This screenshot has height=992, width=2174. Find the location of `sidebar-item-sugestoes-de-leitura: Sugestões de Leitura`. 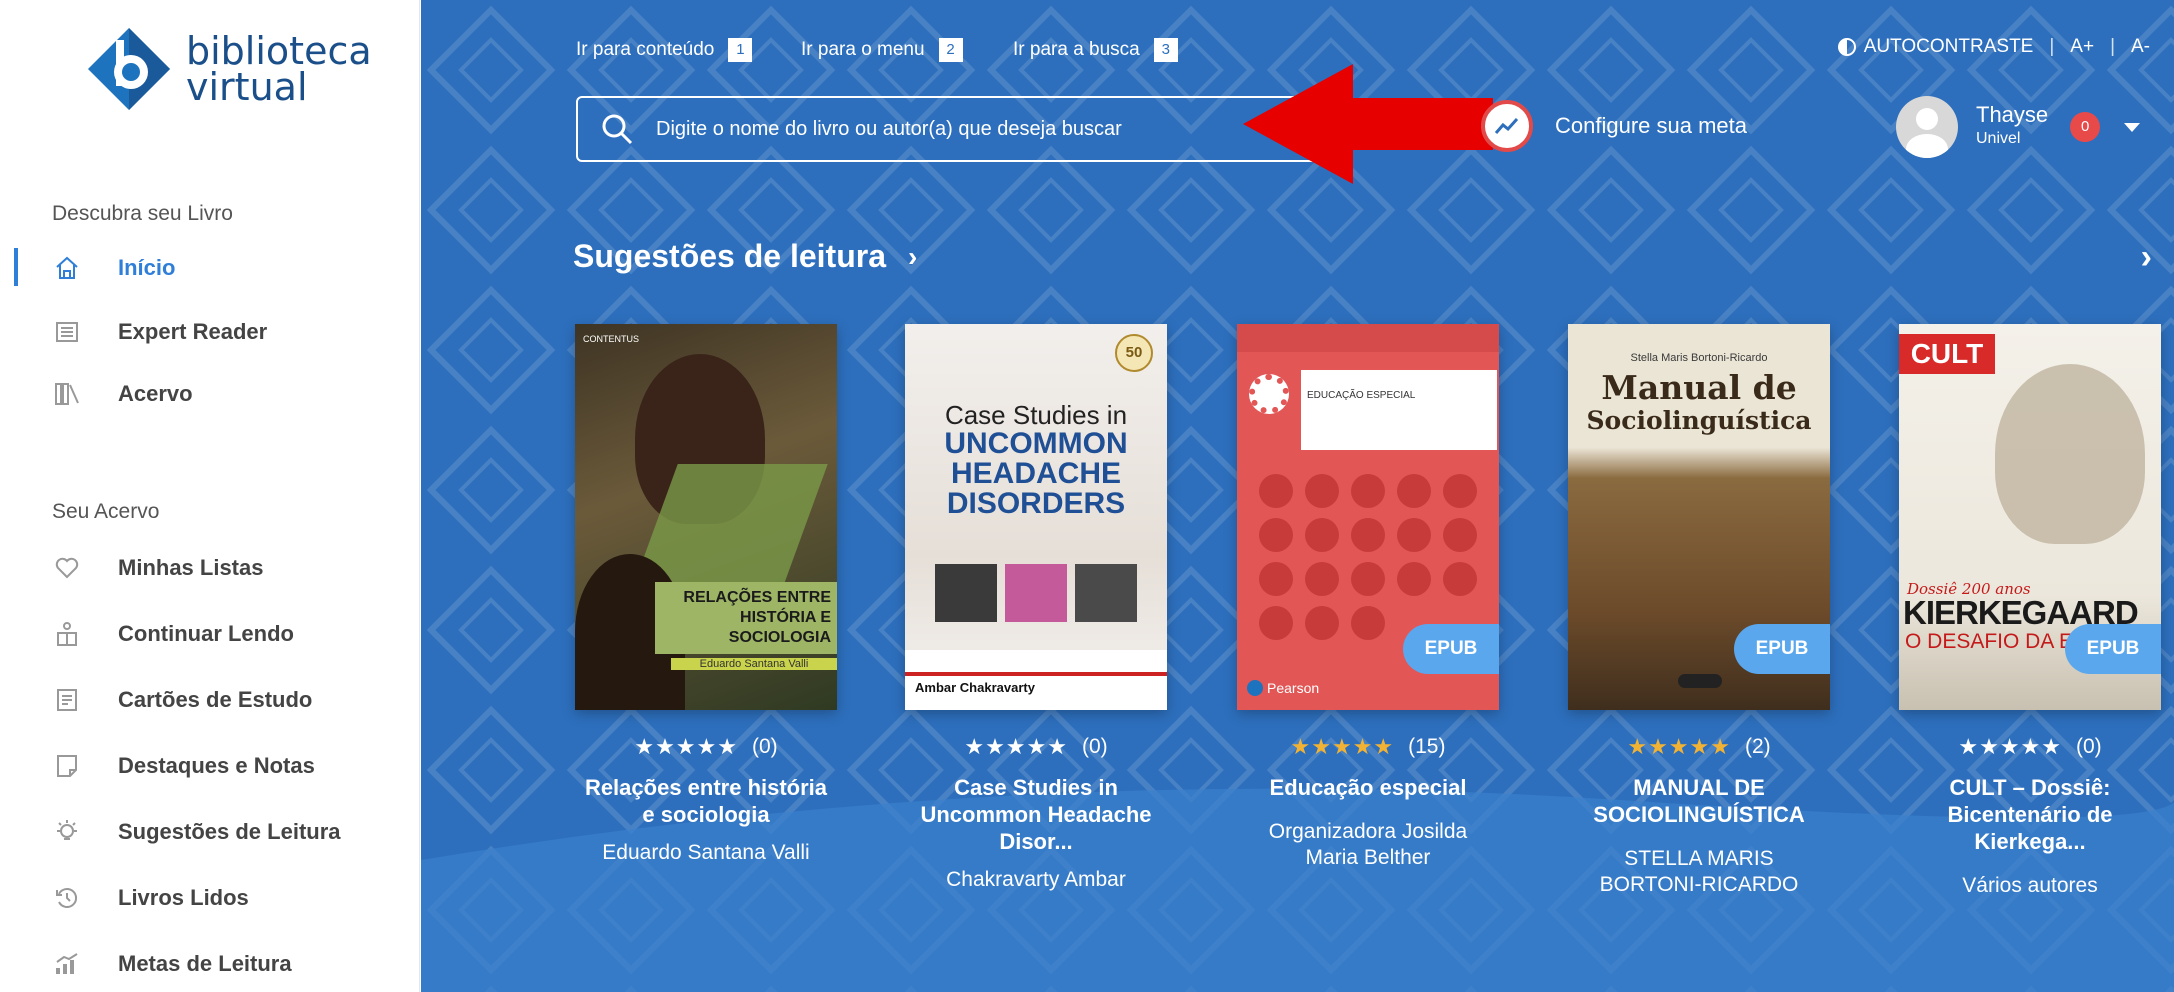

sidebar-item-sugestoes-de-leitura: Sugestões de Leitura is located at coordinates (196, 832).